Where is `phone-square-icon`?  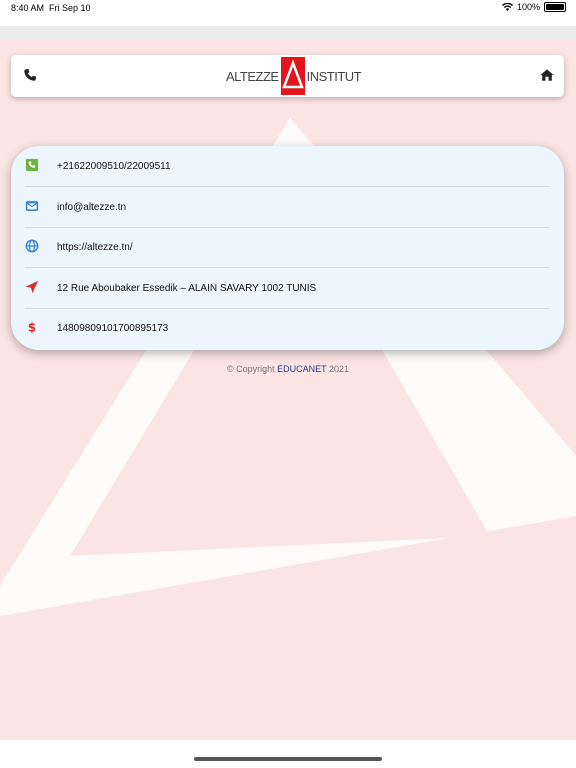 phone-square-icon is located at coordinates (32, 165).